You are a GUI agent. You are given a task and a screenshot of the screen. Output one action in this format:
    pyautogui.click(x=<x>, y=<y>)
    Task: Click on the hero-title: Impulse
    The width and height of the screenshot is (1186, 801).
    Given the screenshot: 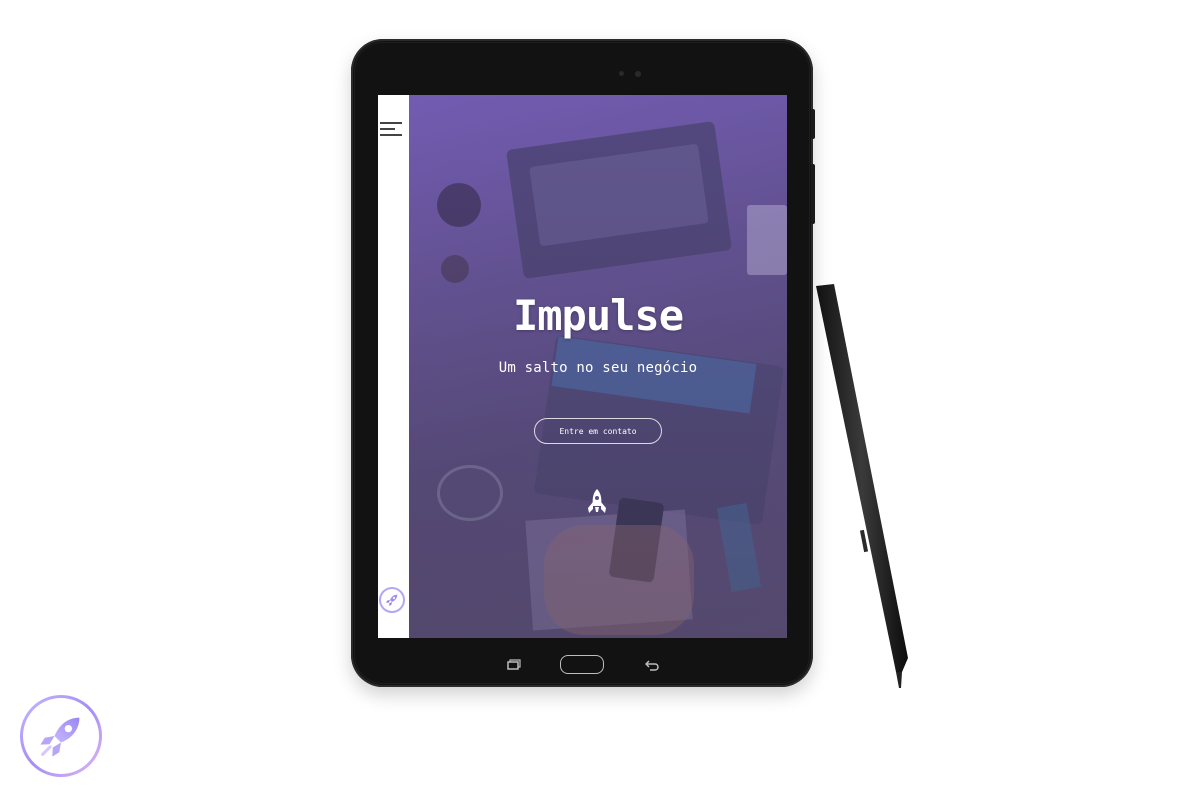 What is the action you would take?
    pyautogui.click(x=598, y=315)
    